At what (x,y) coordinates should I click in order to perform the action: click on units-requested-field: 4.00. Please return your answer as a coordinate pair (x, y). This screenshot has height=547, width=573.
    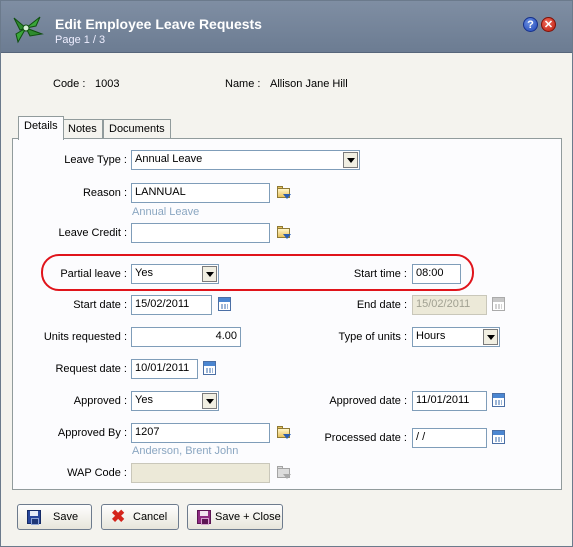
    Looking at the image, I should click on (186, 337).